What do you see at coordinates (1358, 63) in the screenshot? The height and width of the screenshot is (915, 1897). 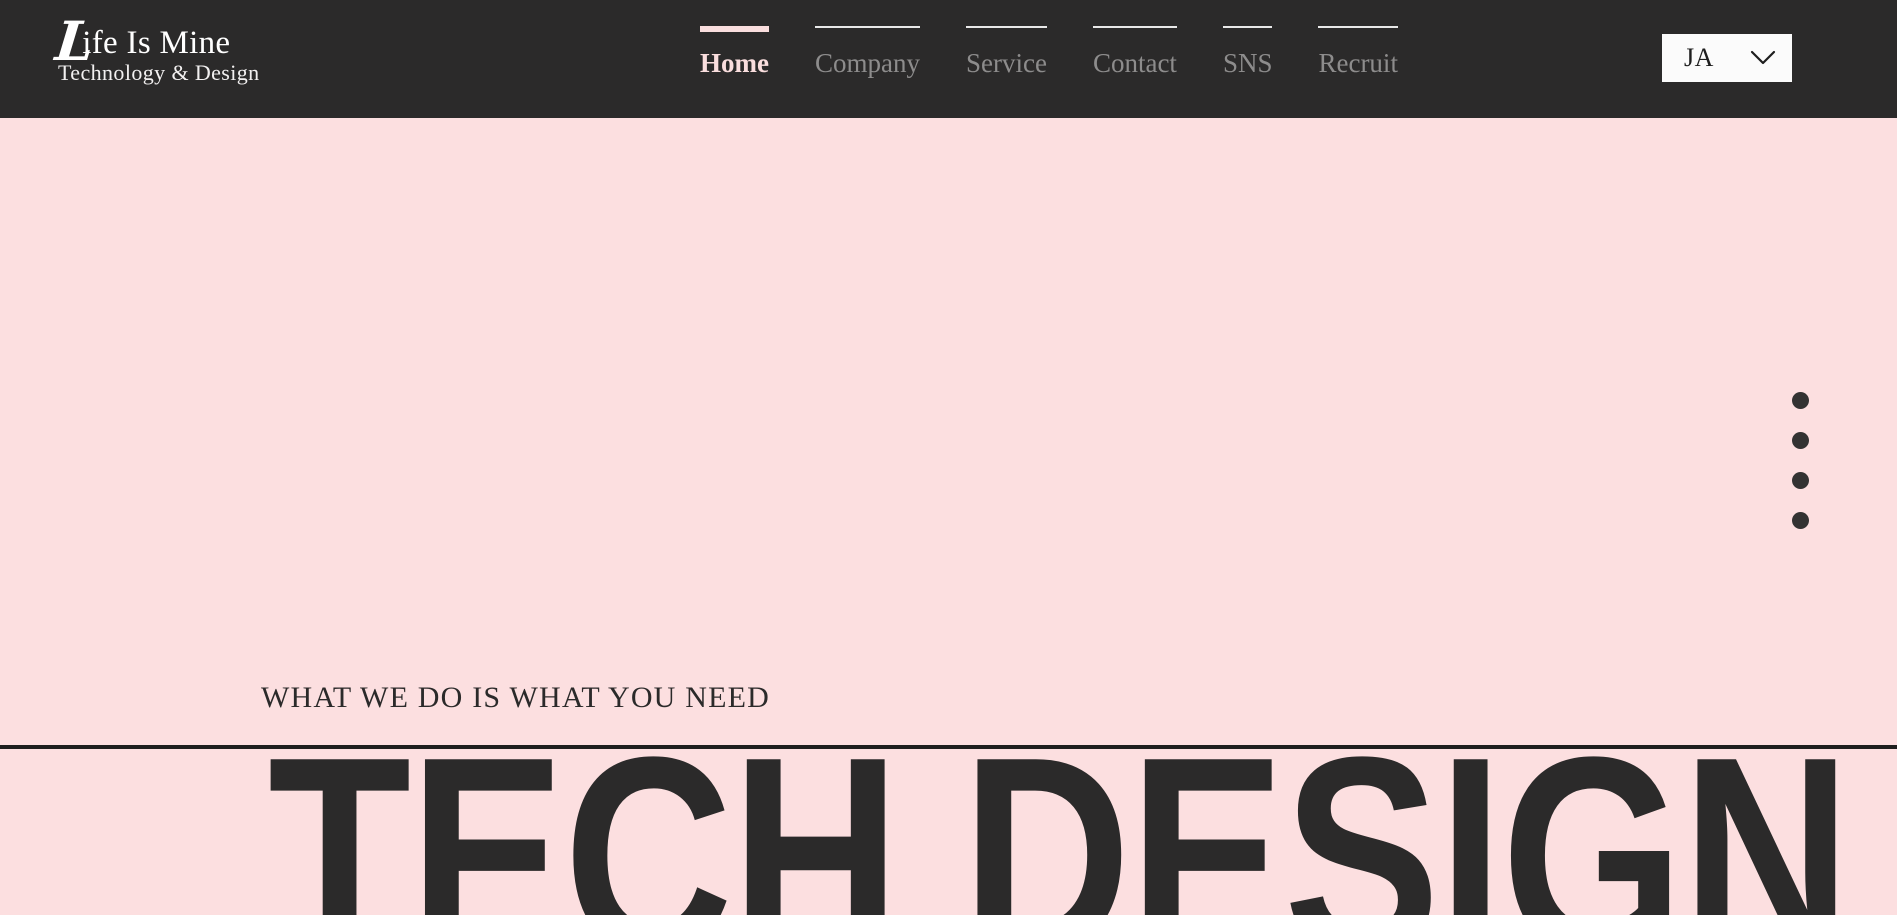 I see `nav-label-recruit: Recruit` at bounding box center [1358, 63].